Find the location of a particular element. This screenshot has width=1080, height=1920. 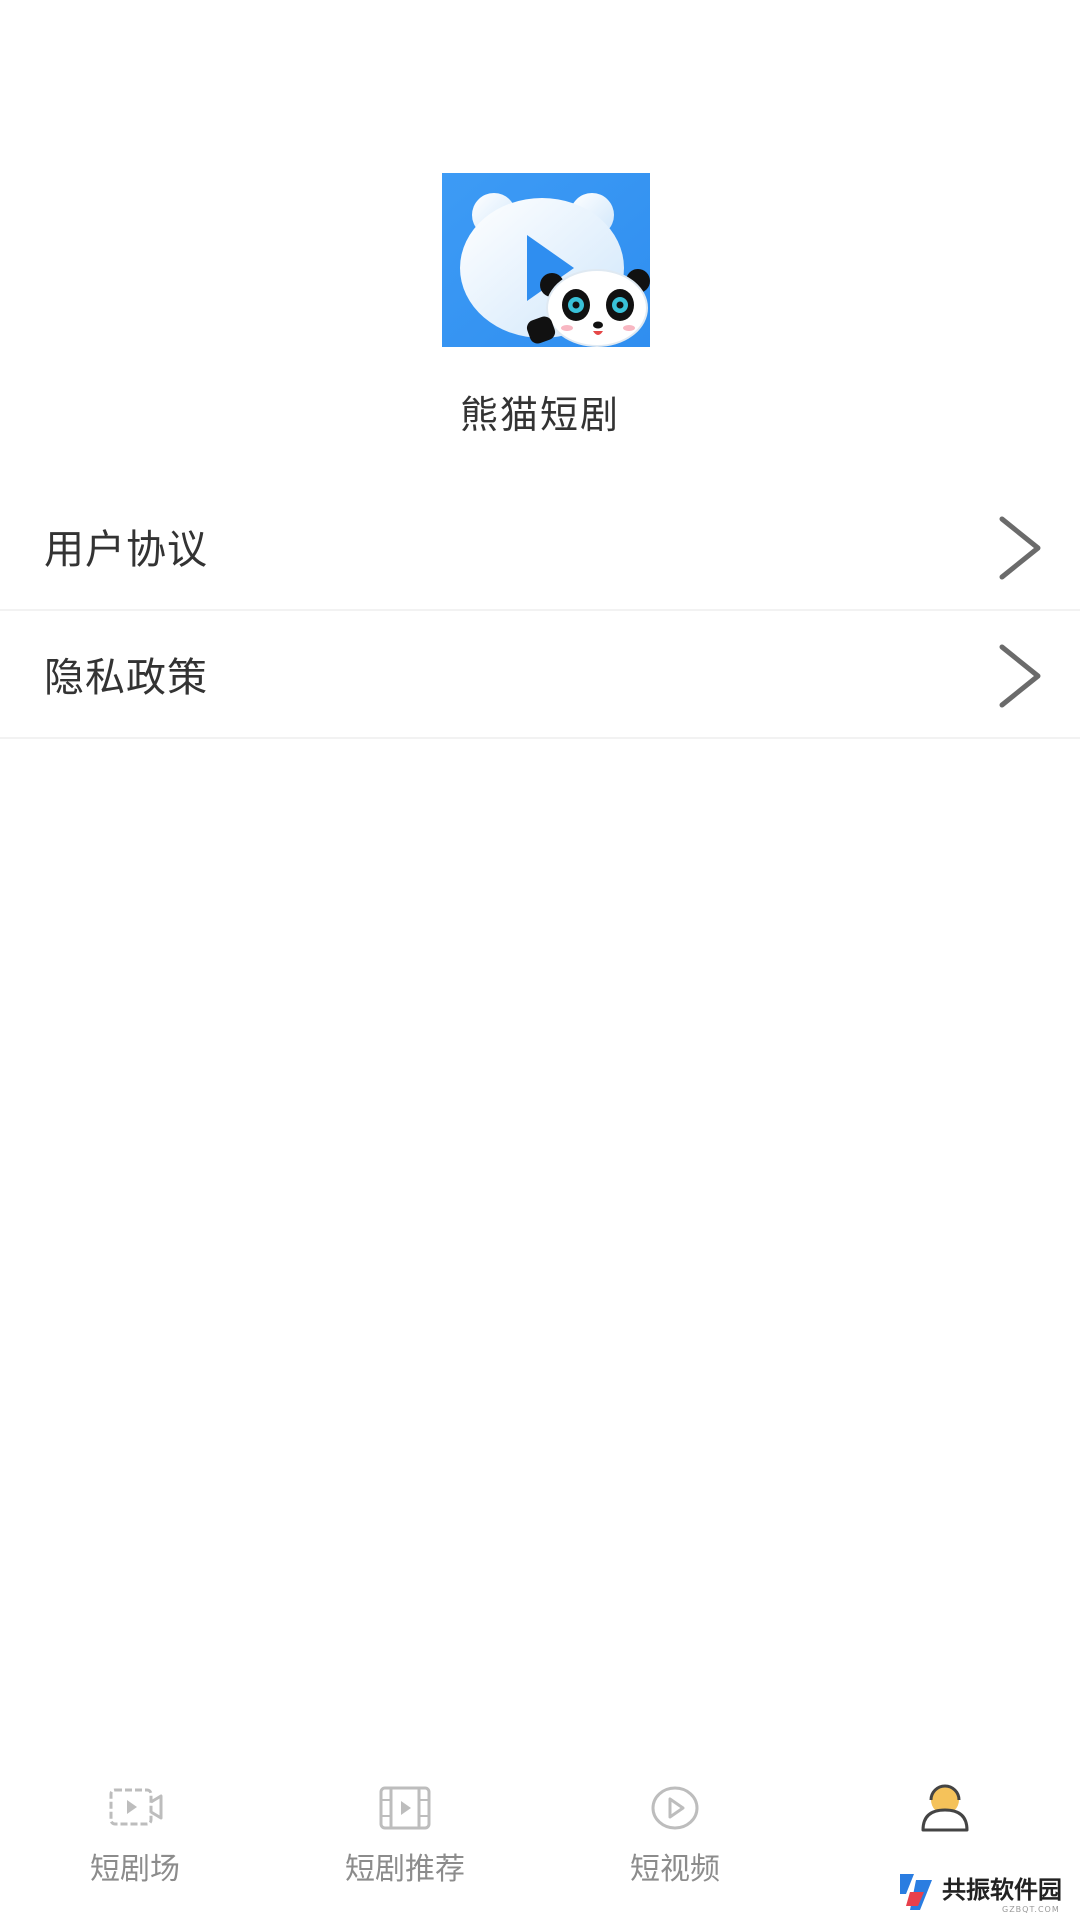

bottom-tab-bar: 短剧场 短剧推荐 短视频 共振软件园 GZBQT.COM is located at coordinates (540, 1850).